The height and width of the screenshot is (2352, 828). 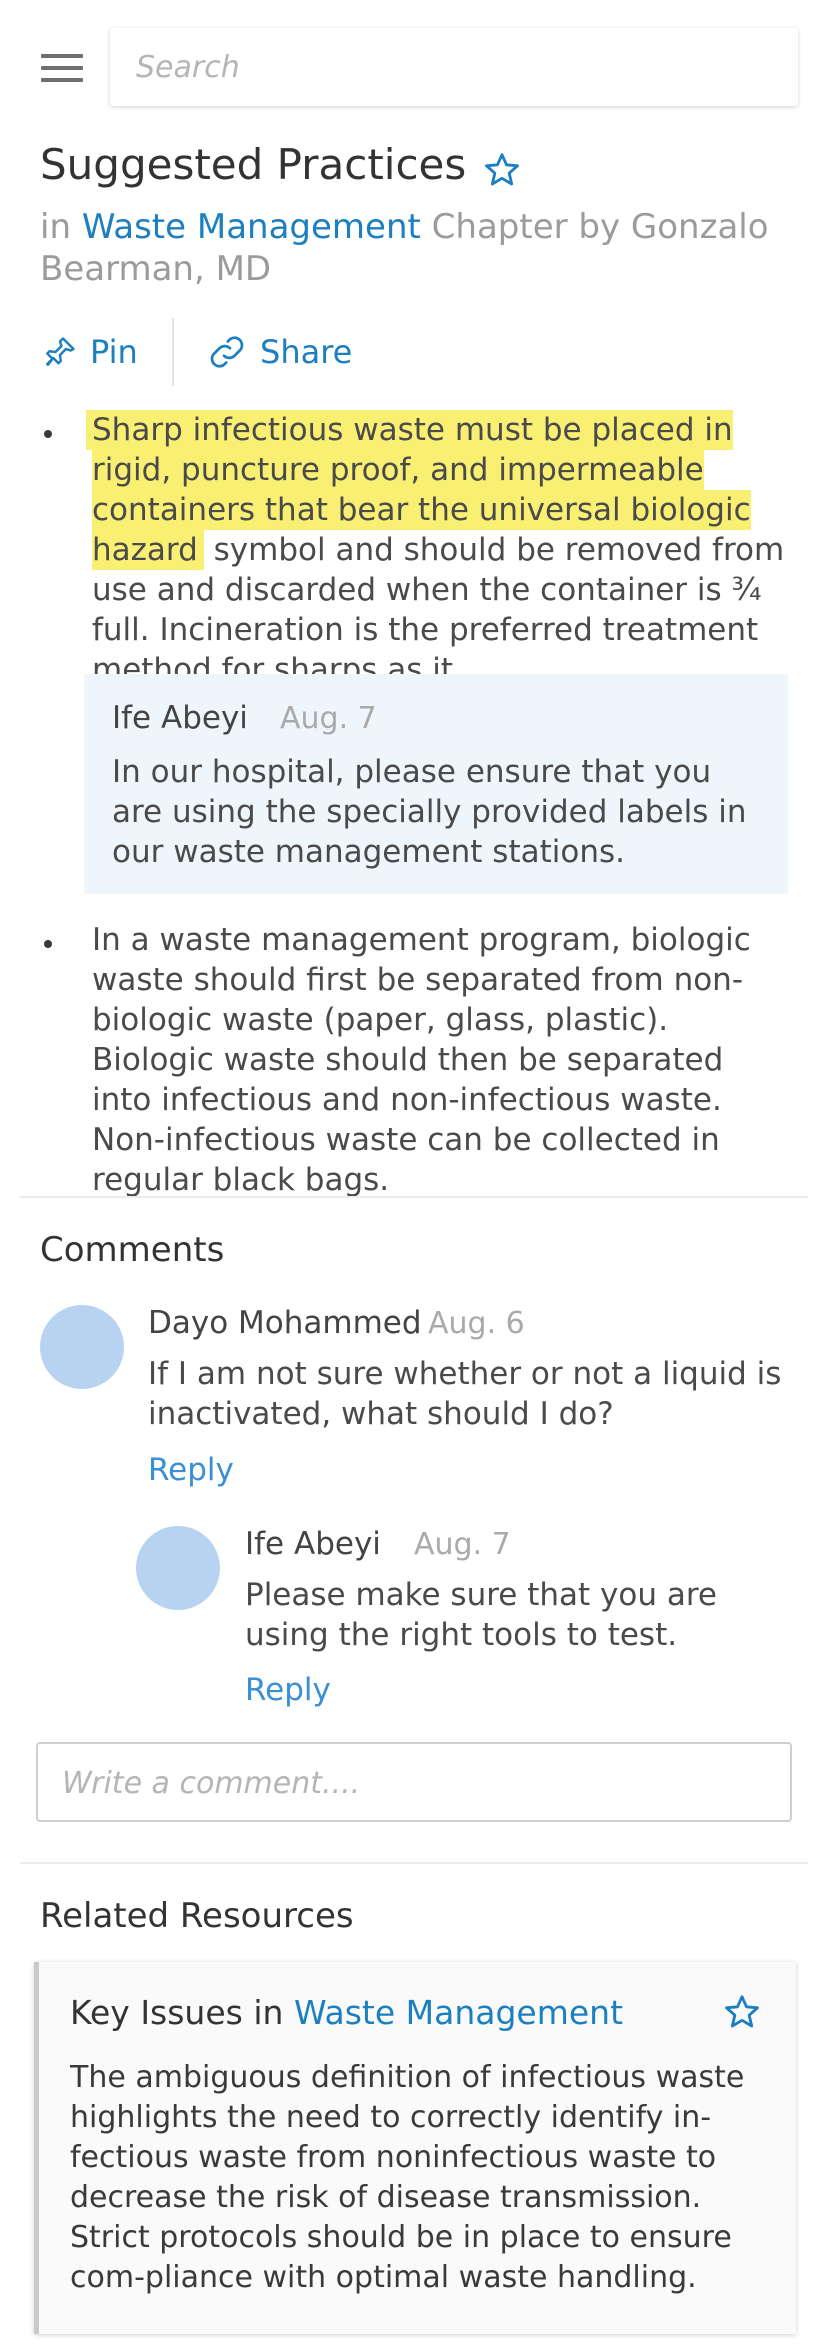 I want to click on resource-title: Key Issues, so click(x=156, y=2012).